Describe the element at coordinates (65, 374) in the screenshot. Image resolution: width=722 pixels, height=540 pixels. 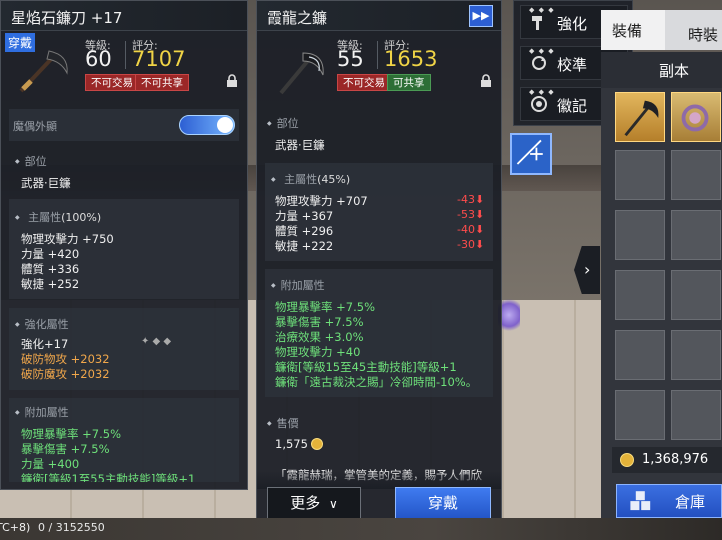
I see `enhance-attr: 破防魔攻 +2032` at that location.